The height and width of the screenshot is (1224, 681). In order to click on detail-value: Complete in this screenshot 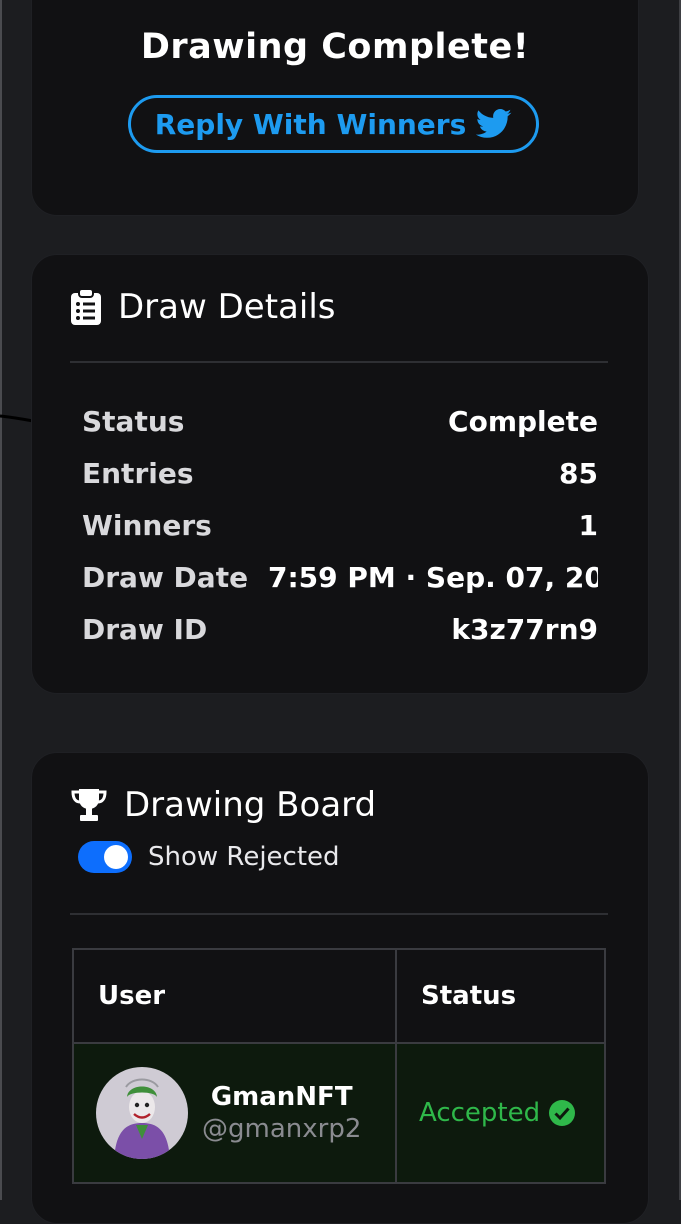, I will do `click(523, 421)`.